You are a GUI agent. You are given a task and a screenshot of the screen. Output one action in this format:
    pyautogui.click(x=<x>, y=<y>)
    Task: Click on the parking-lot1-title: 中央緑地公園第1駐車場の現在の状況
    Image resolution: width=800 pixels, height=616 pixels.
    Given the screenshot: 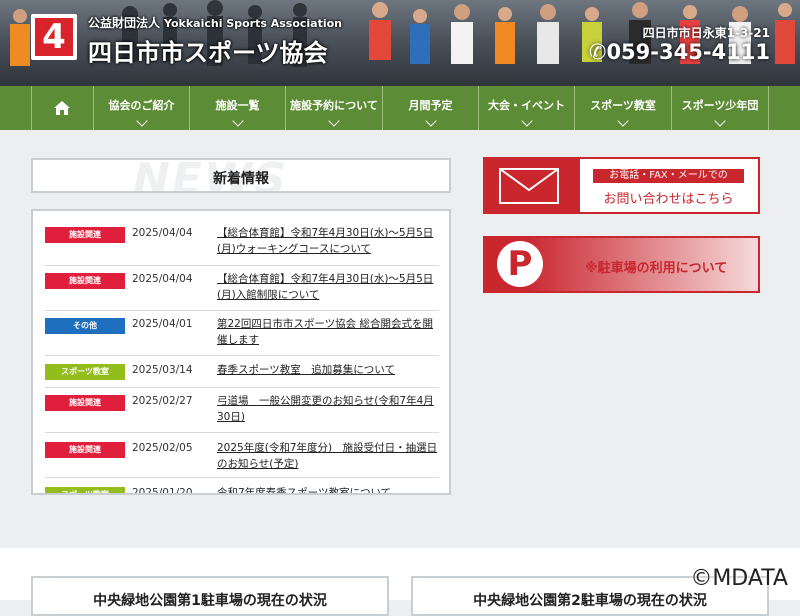 What is the action you would take?
    pyautogui.click(x=210, y=601)
    